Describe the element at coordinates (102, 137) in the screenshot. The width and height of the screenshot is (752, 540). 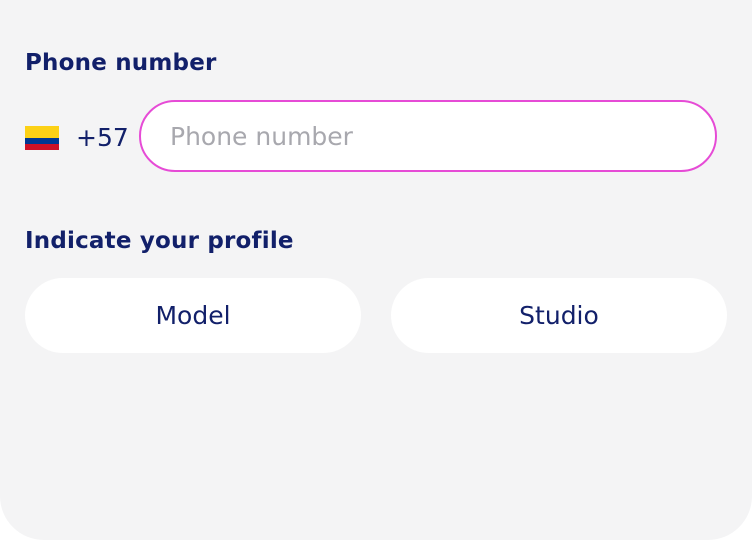
I see `dial-code: +57` at that location.